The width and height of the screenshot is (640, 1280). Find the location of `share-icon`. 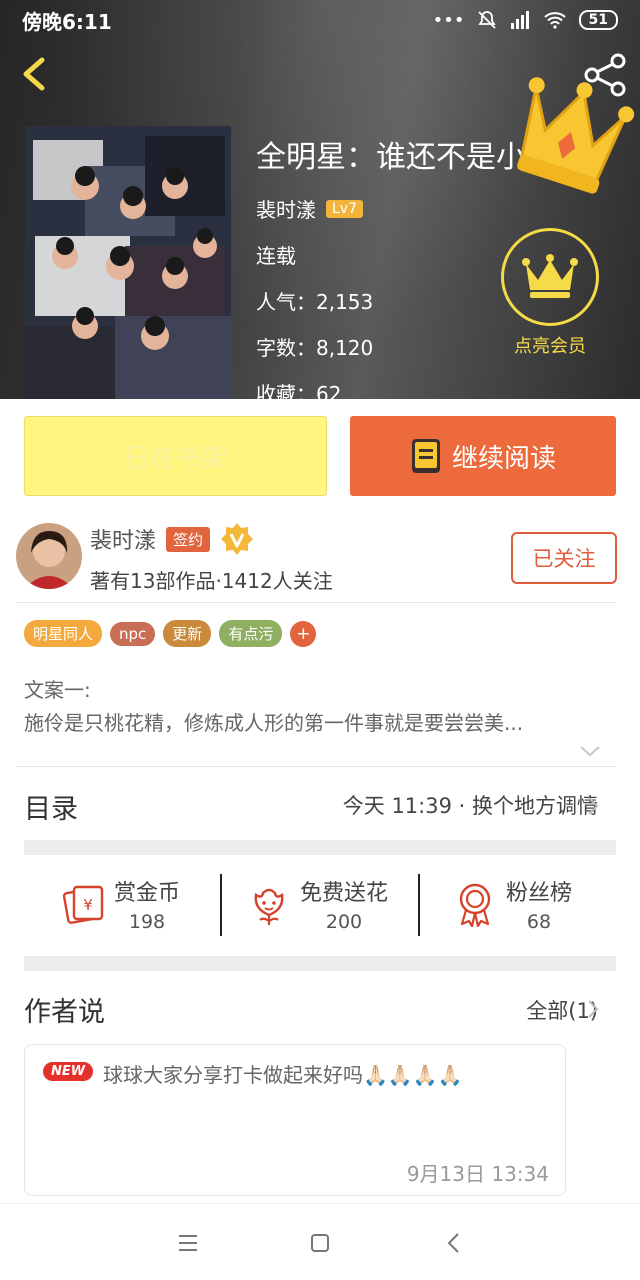

share-icon is located at coordinates (605, 75).